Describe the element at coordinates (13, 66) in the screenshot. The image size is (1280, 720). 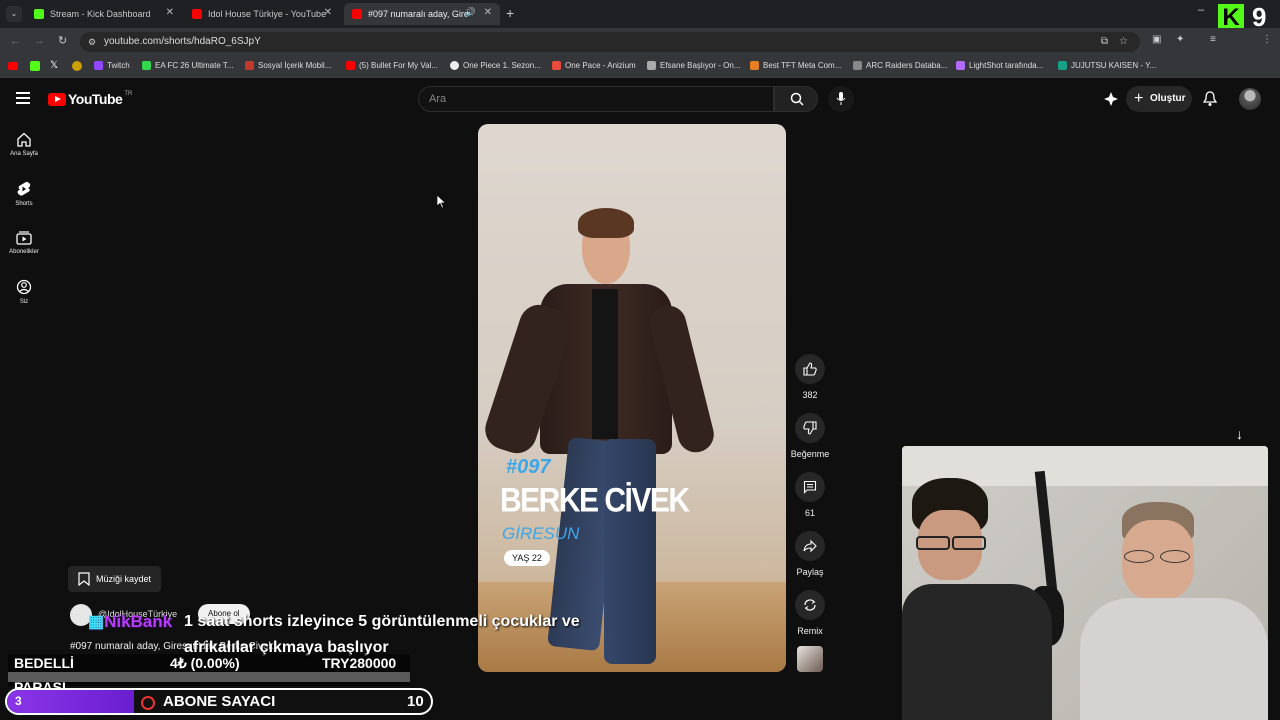
I see `youtube-bookmark-icon` at that location.